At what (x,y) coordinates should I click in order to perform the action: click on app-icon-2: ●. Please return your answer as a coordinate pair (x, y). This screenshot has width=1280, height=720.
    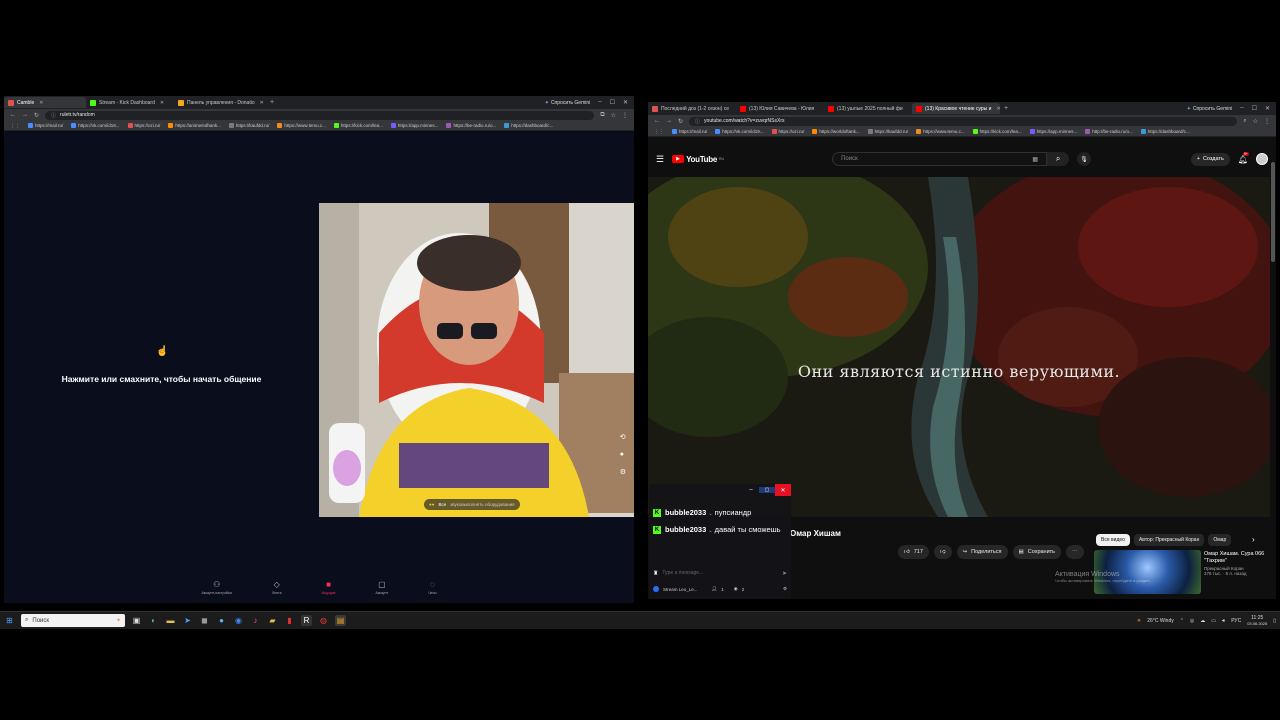
    Looking at the image, I should click on (221, 620).